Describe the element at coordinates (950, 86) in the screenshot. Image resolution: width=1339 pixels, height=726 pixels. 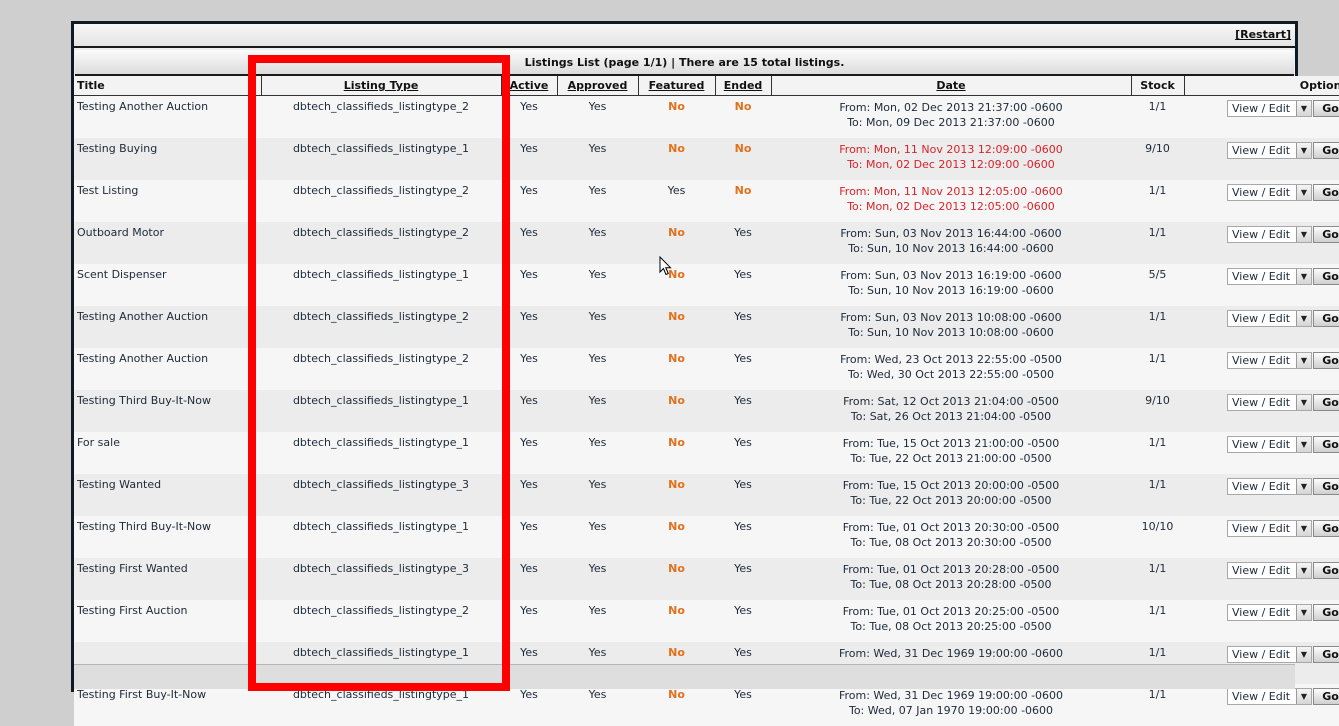
I see `column-header-date: Date` at that location.